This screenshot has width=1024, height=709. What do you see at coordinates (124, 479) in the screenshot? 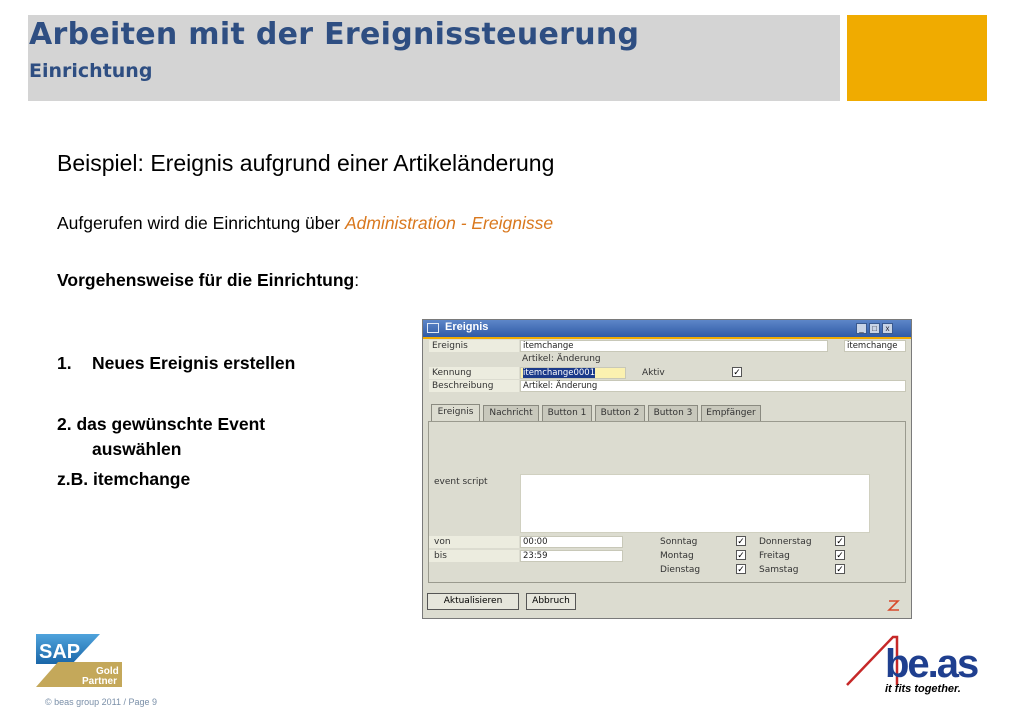
I see `step-3: z.B. itemchange` at bounding box center [124, 479].